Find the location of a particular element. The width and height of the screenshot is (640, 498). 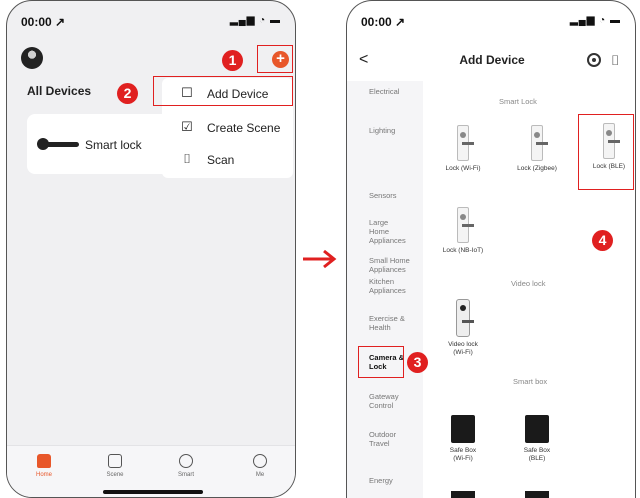

highlight-camera-lock is located at coordinates (381, 362).